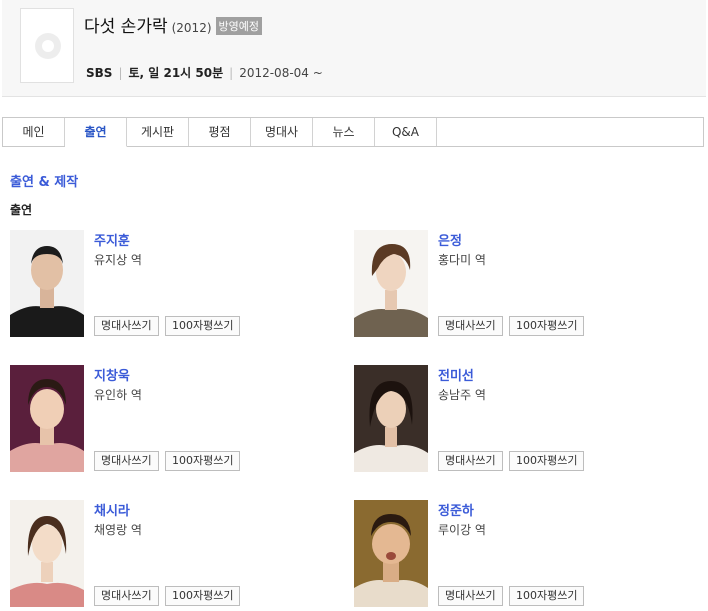 This screenshot has width=708, height=611. What do you see at coordinates (462, 260) in the screenshot?
I see `cast-role: 홍다미 역` at bounding box center [462, 260].